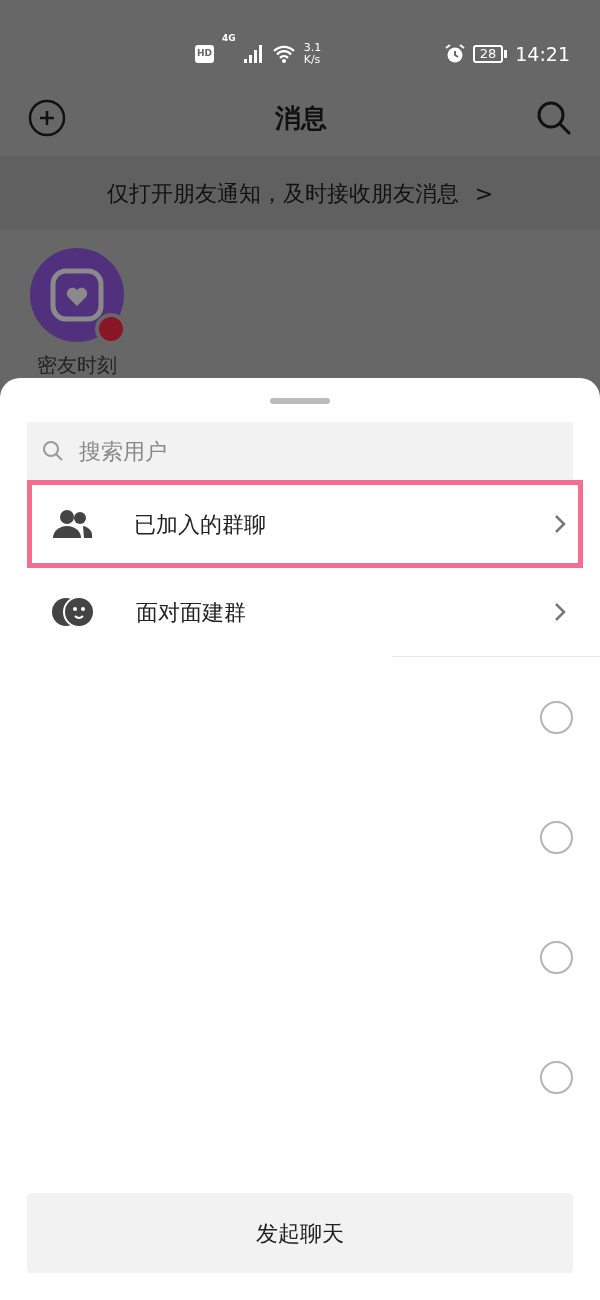 This screenshot has width=600, height=1300. What do you see at coordinates (229, 38) in the screenshot?
I see `network-label: 4G` at bounding box center [229, 38].